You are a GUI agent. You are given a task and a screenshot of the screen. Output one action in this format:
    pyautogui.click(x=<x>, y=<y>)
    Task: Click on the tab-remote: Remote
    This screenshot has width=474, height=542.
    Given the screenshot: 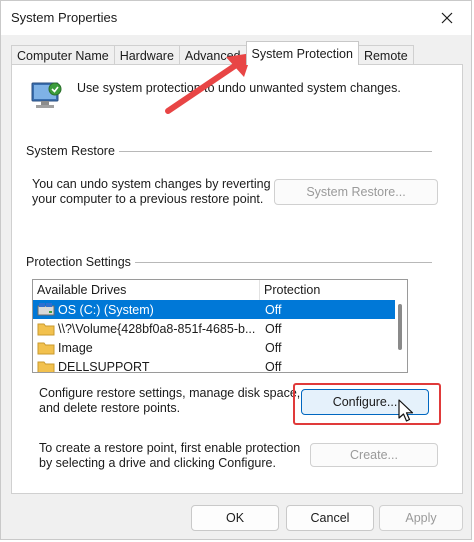 What is the action you would take?
    pyautogui.click(x=385, y=55)
    